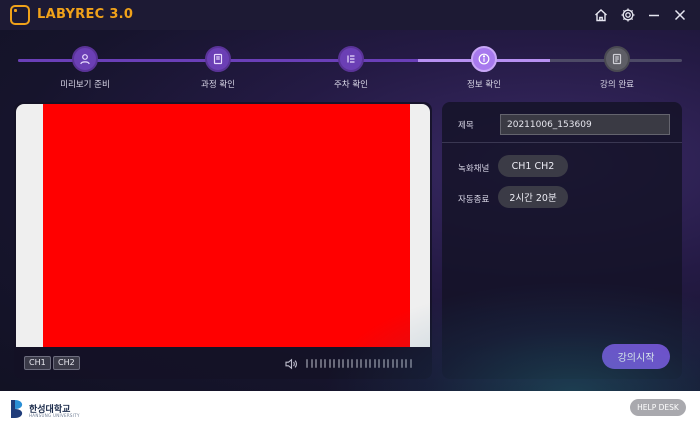  What do you see at coordinates (484, 85) in the screenshot?
I see `step-label: 정보 확인` at bounding box center [484, 85].